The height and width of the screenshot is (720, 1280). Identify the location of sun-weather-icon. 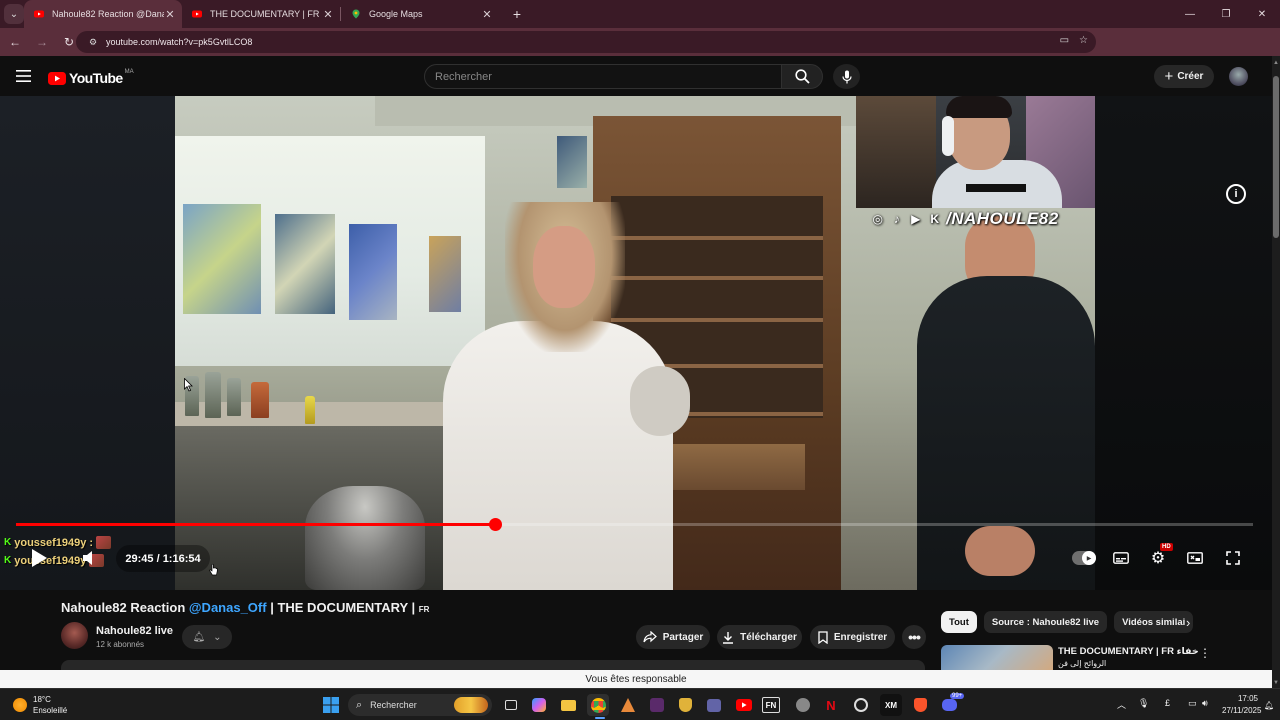
(20, 705).